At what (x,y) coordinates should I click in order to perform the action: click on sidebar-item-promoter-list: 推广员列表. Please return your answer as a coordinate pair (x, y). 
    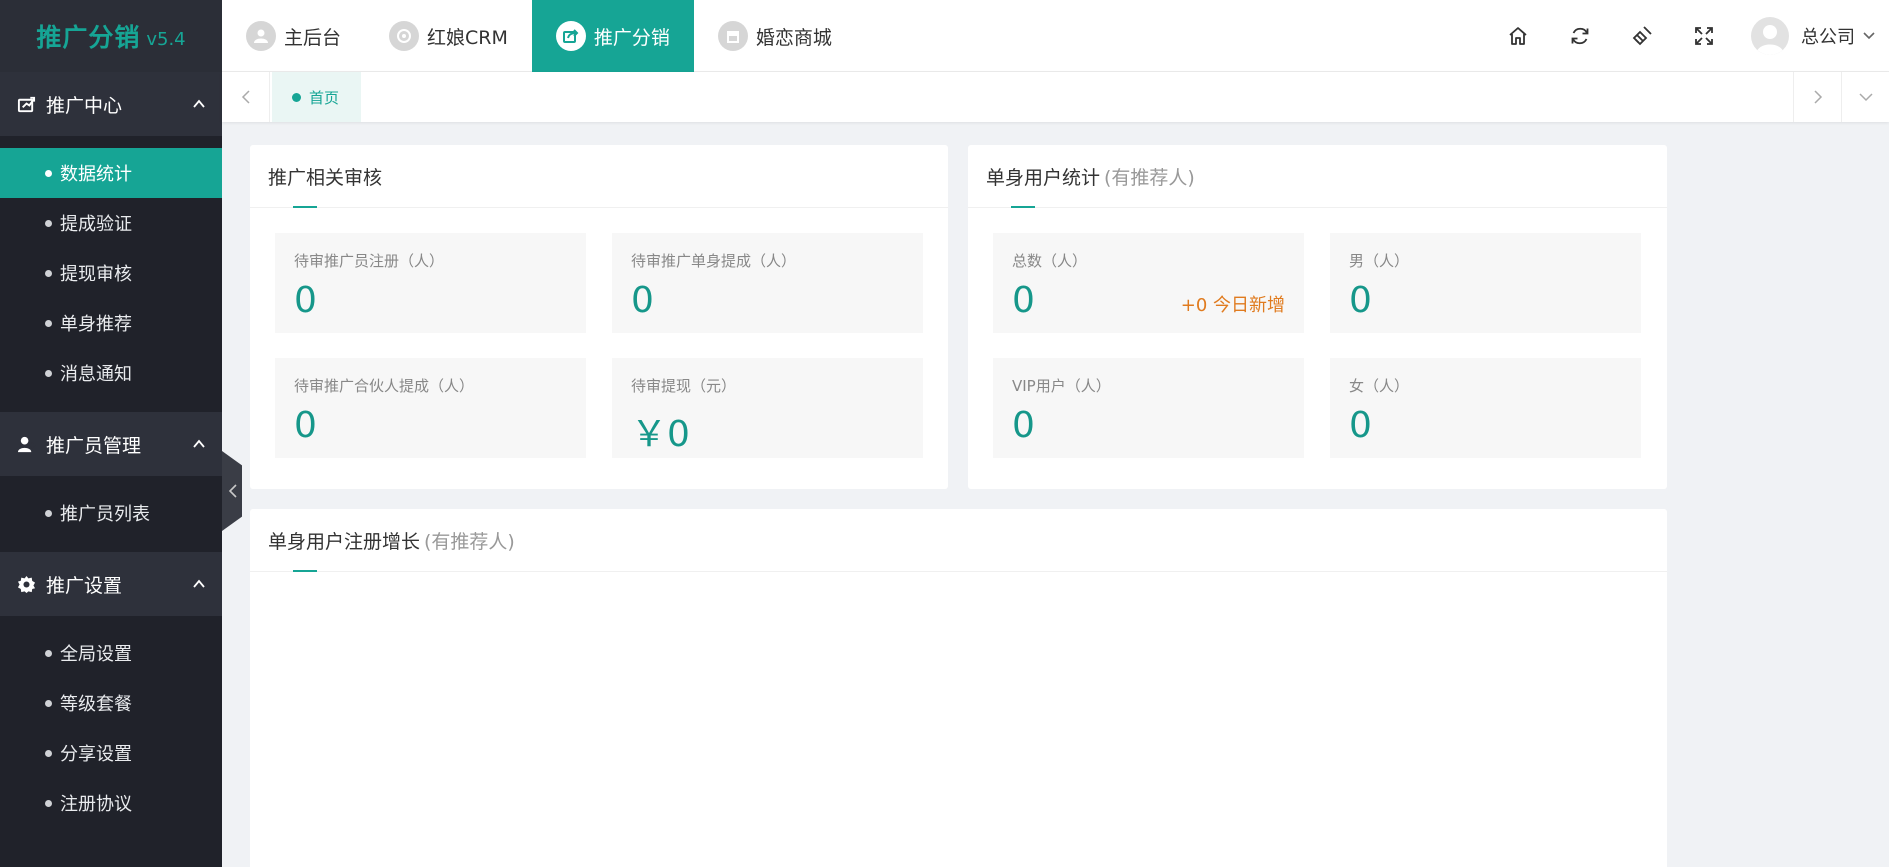
    Looking at the image, I should click on (111, 513).